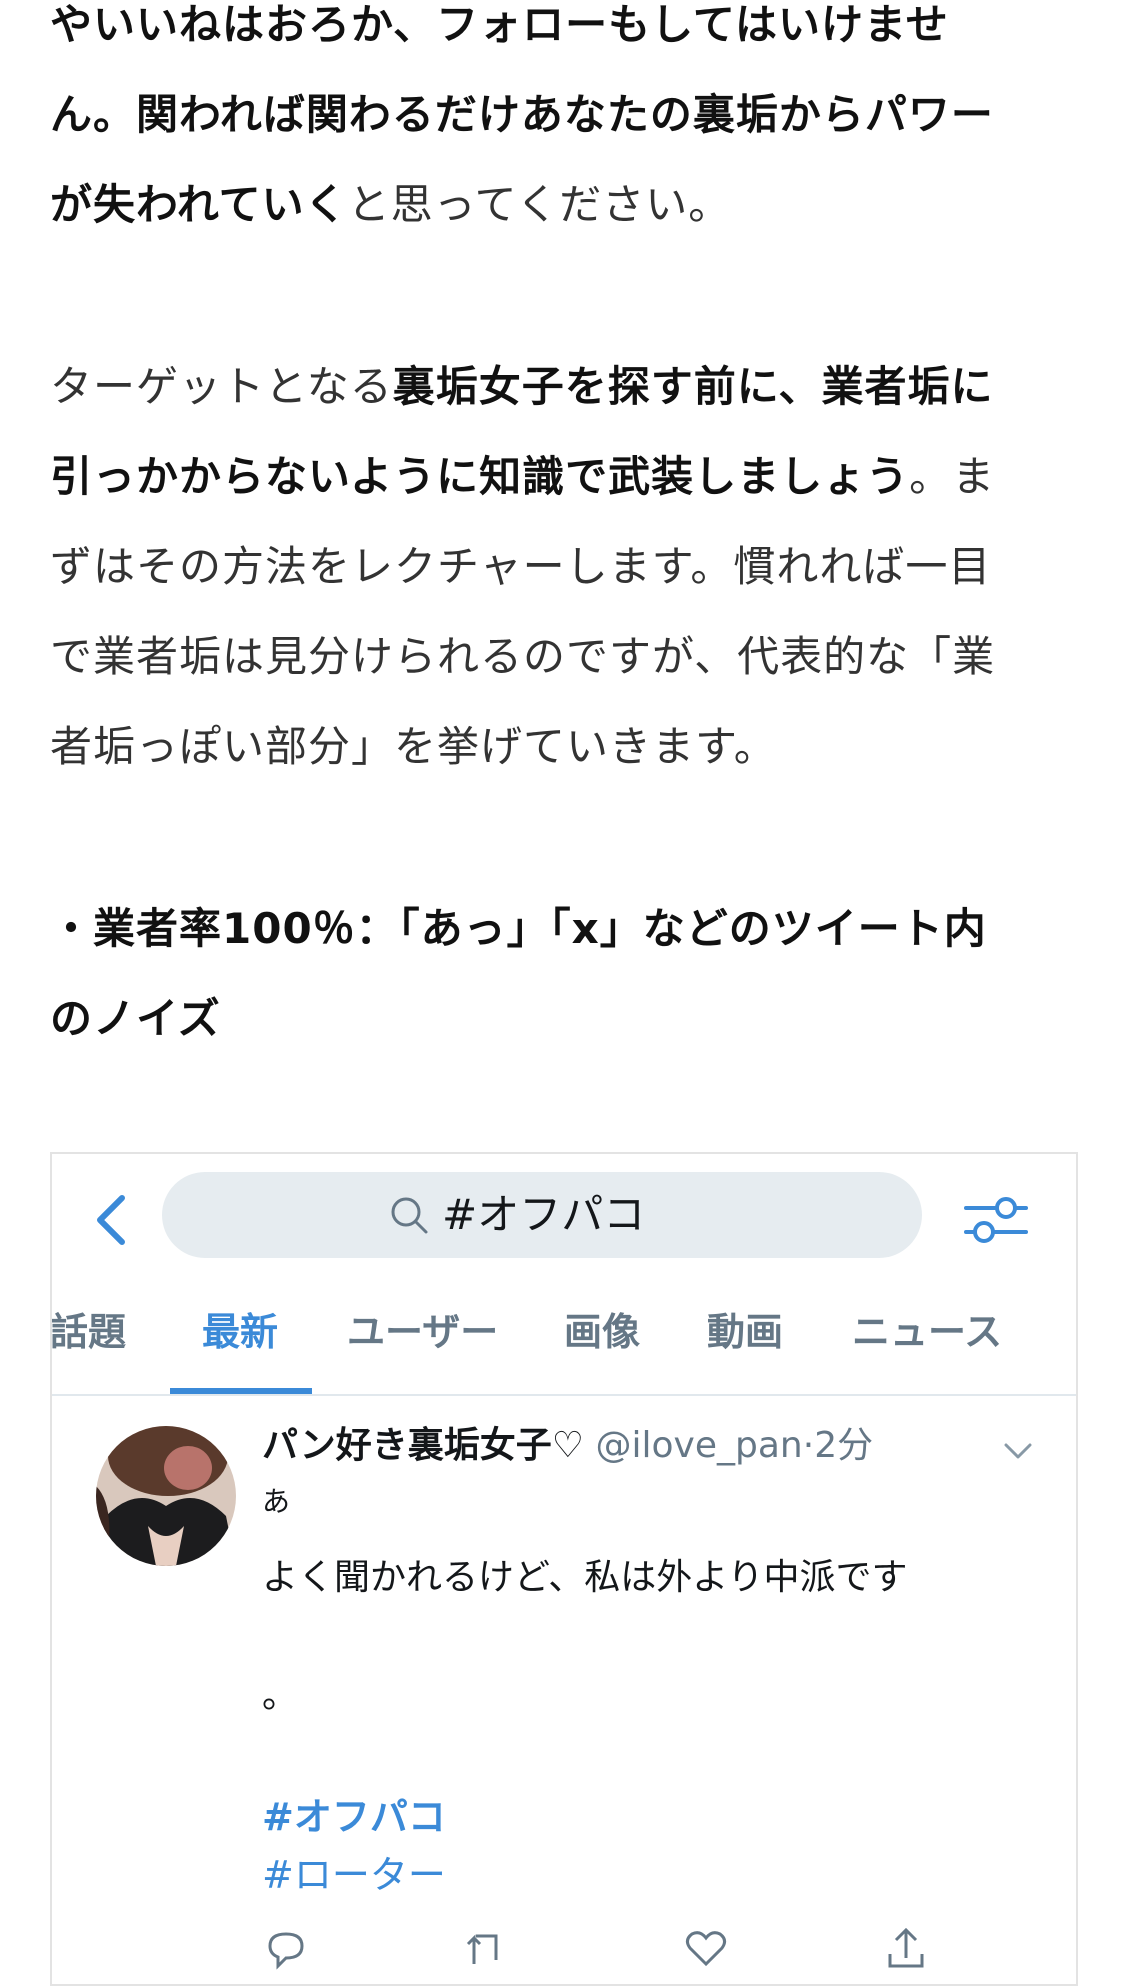  I want to click on paragraph-line: ずはその方法をレクチャーします。慣れれば一目, so click(565, 567).